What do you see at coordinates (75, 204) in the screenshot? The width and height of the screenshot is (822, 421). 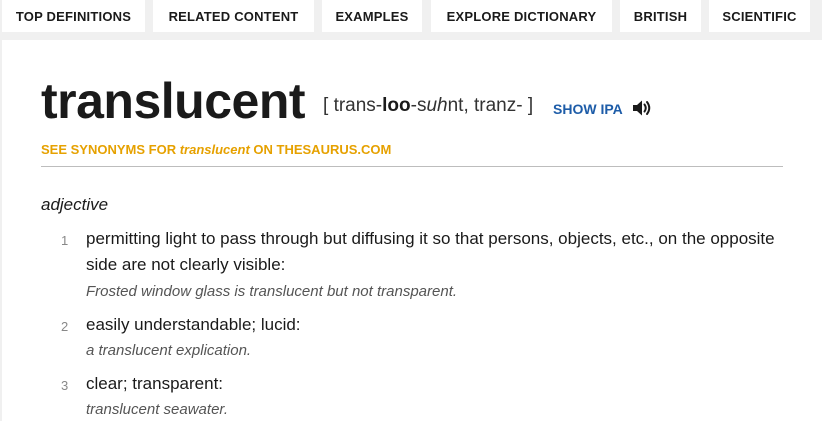 I see `part-of-speech: adjective` at bounding box center [75, 204].